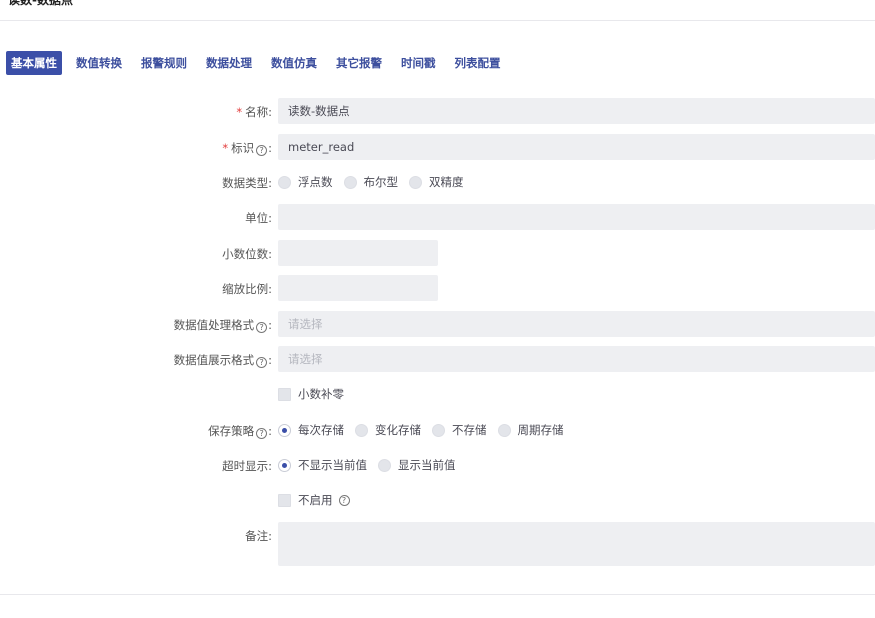 This screenshot has width=875, height=618. Describe the element at coordinates (418, 63) in the screenshot. I see `tab-timestamp: 时间戳` at that location.